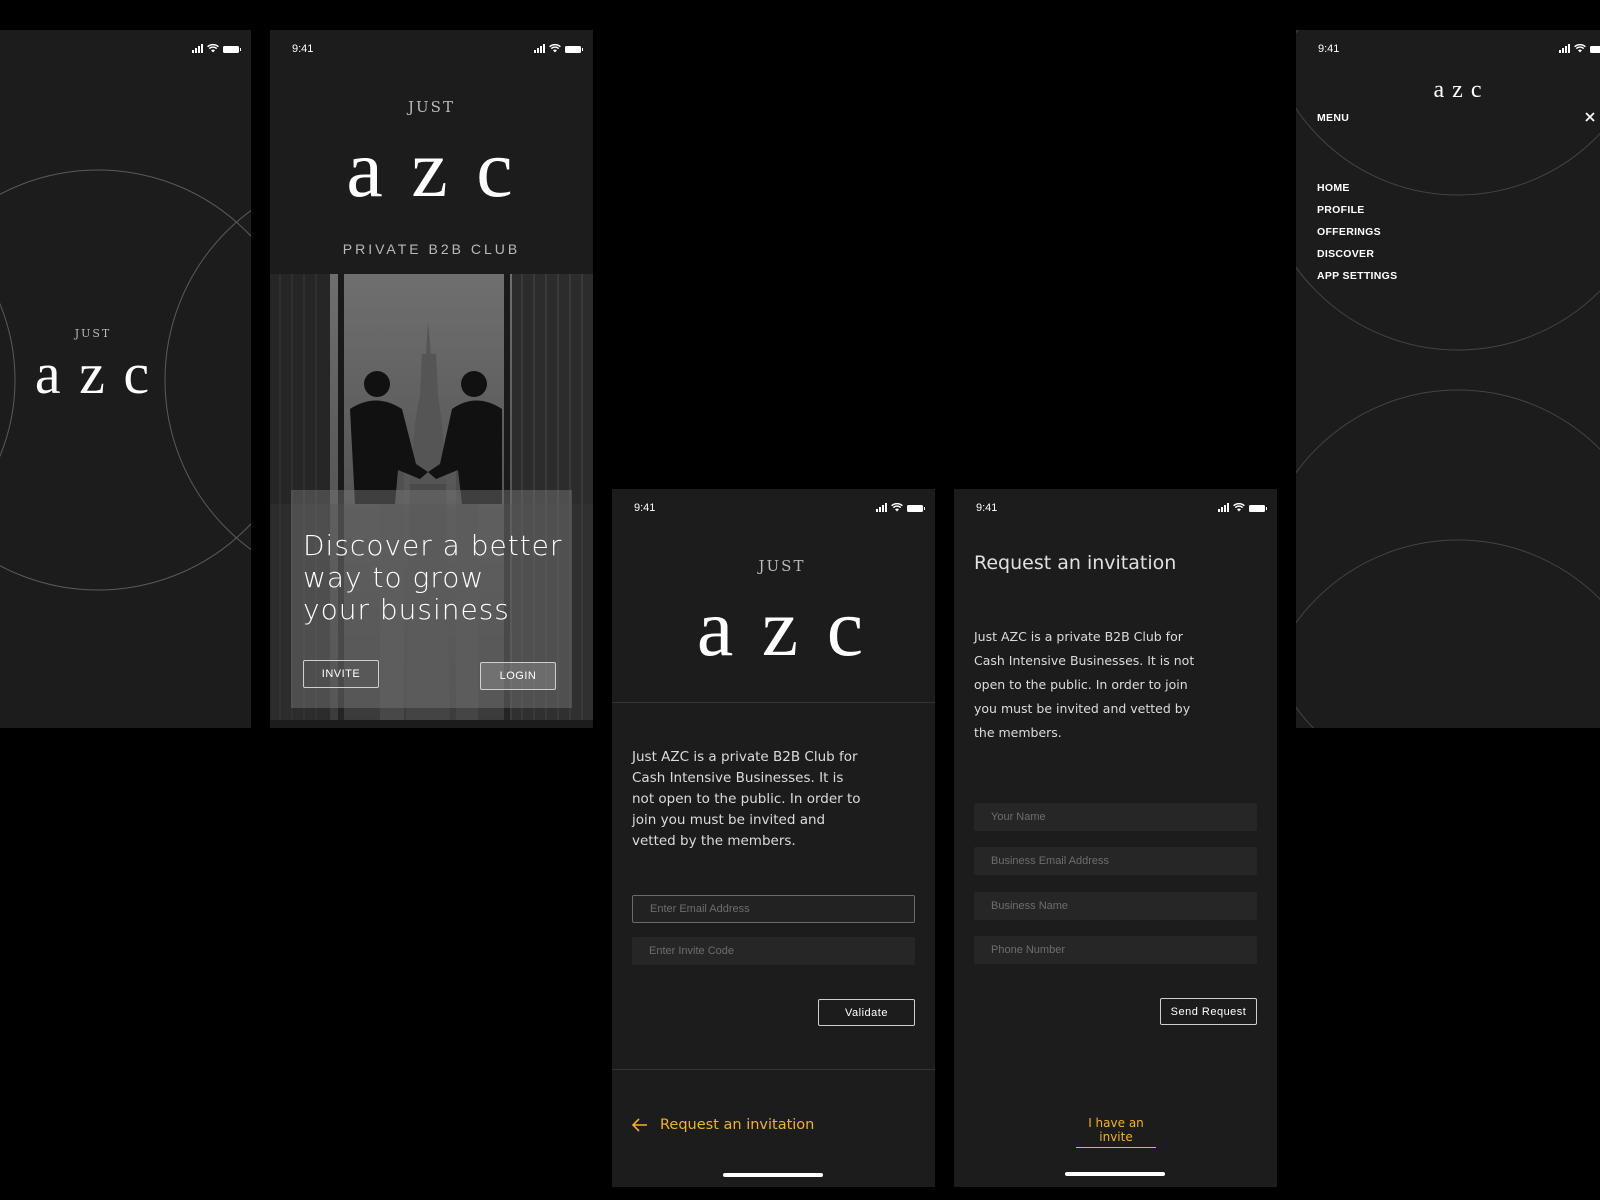 This screenshot has height=1200, width=1600. I want to click on menu-item-offerings: OFFERINGS, so click(1349, 232).